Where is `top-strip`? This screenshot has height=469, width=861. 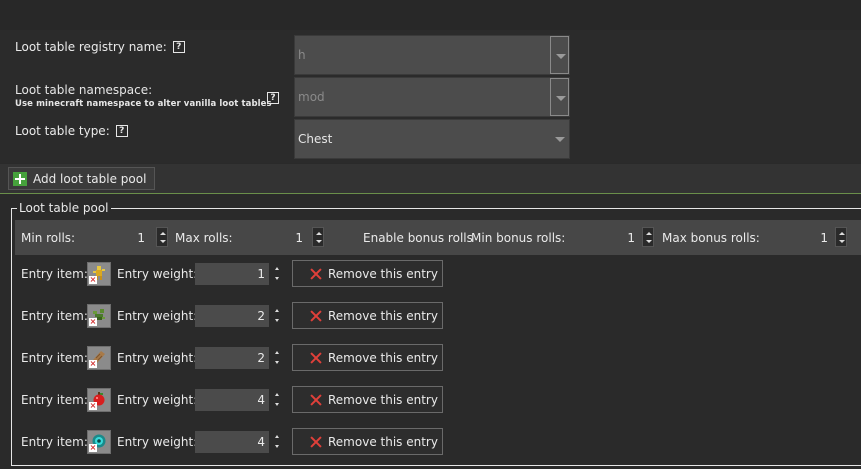 top-strip is located at coordinates (430, 15).